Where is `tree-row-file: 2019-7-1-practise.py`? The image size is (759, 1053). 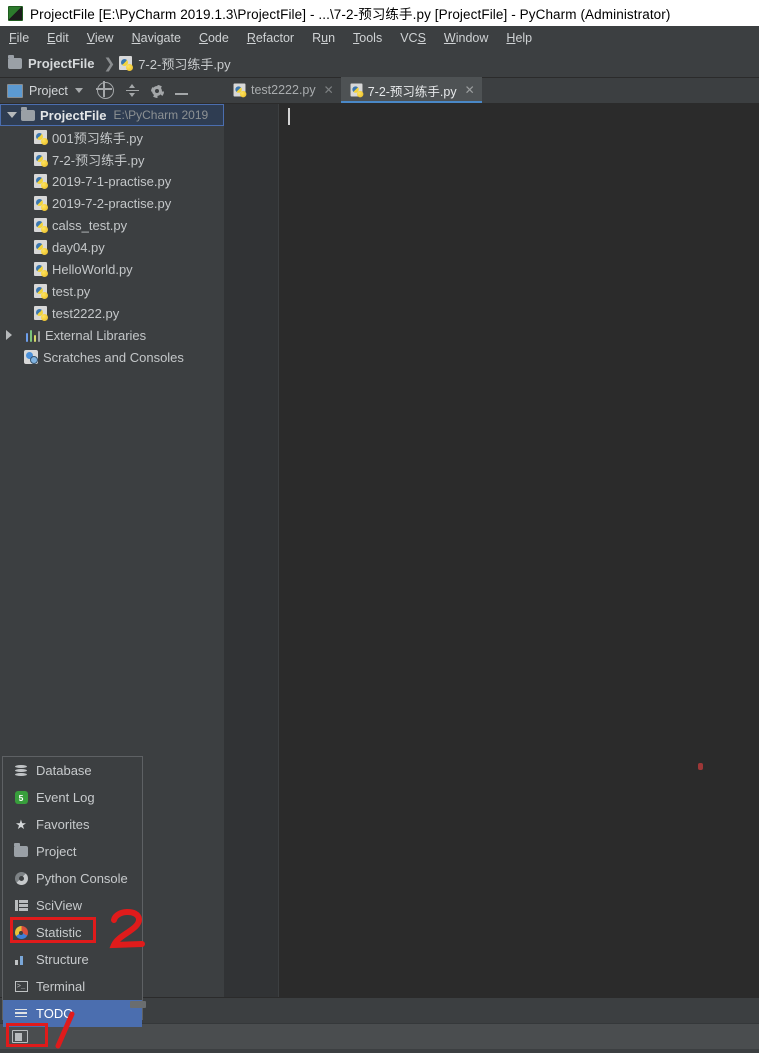 tree-row-file: 2019-7-1-practise.py is located at coordinates (112, 181).